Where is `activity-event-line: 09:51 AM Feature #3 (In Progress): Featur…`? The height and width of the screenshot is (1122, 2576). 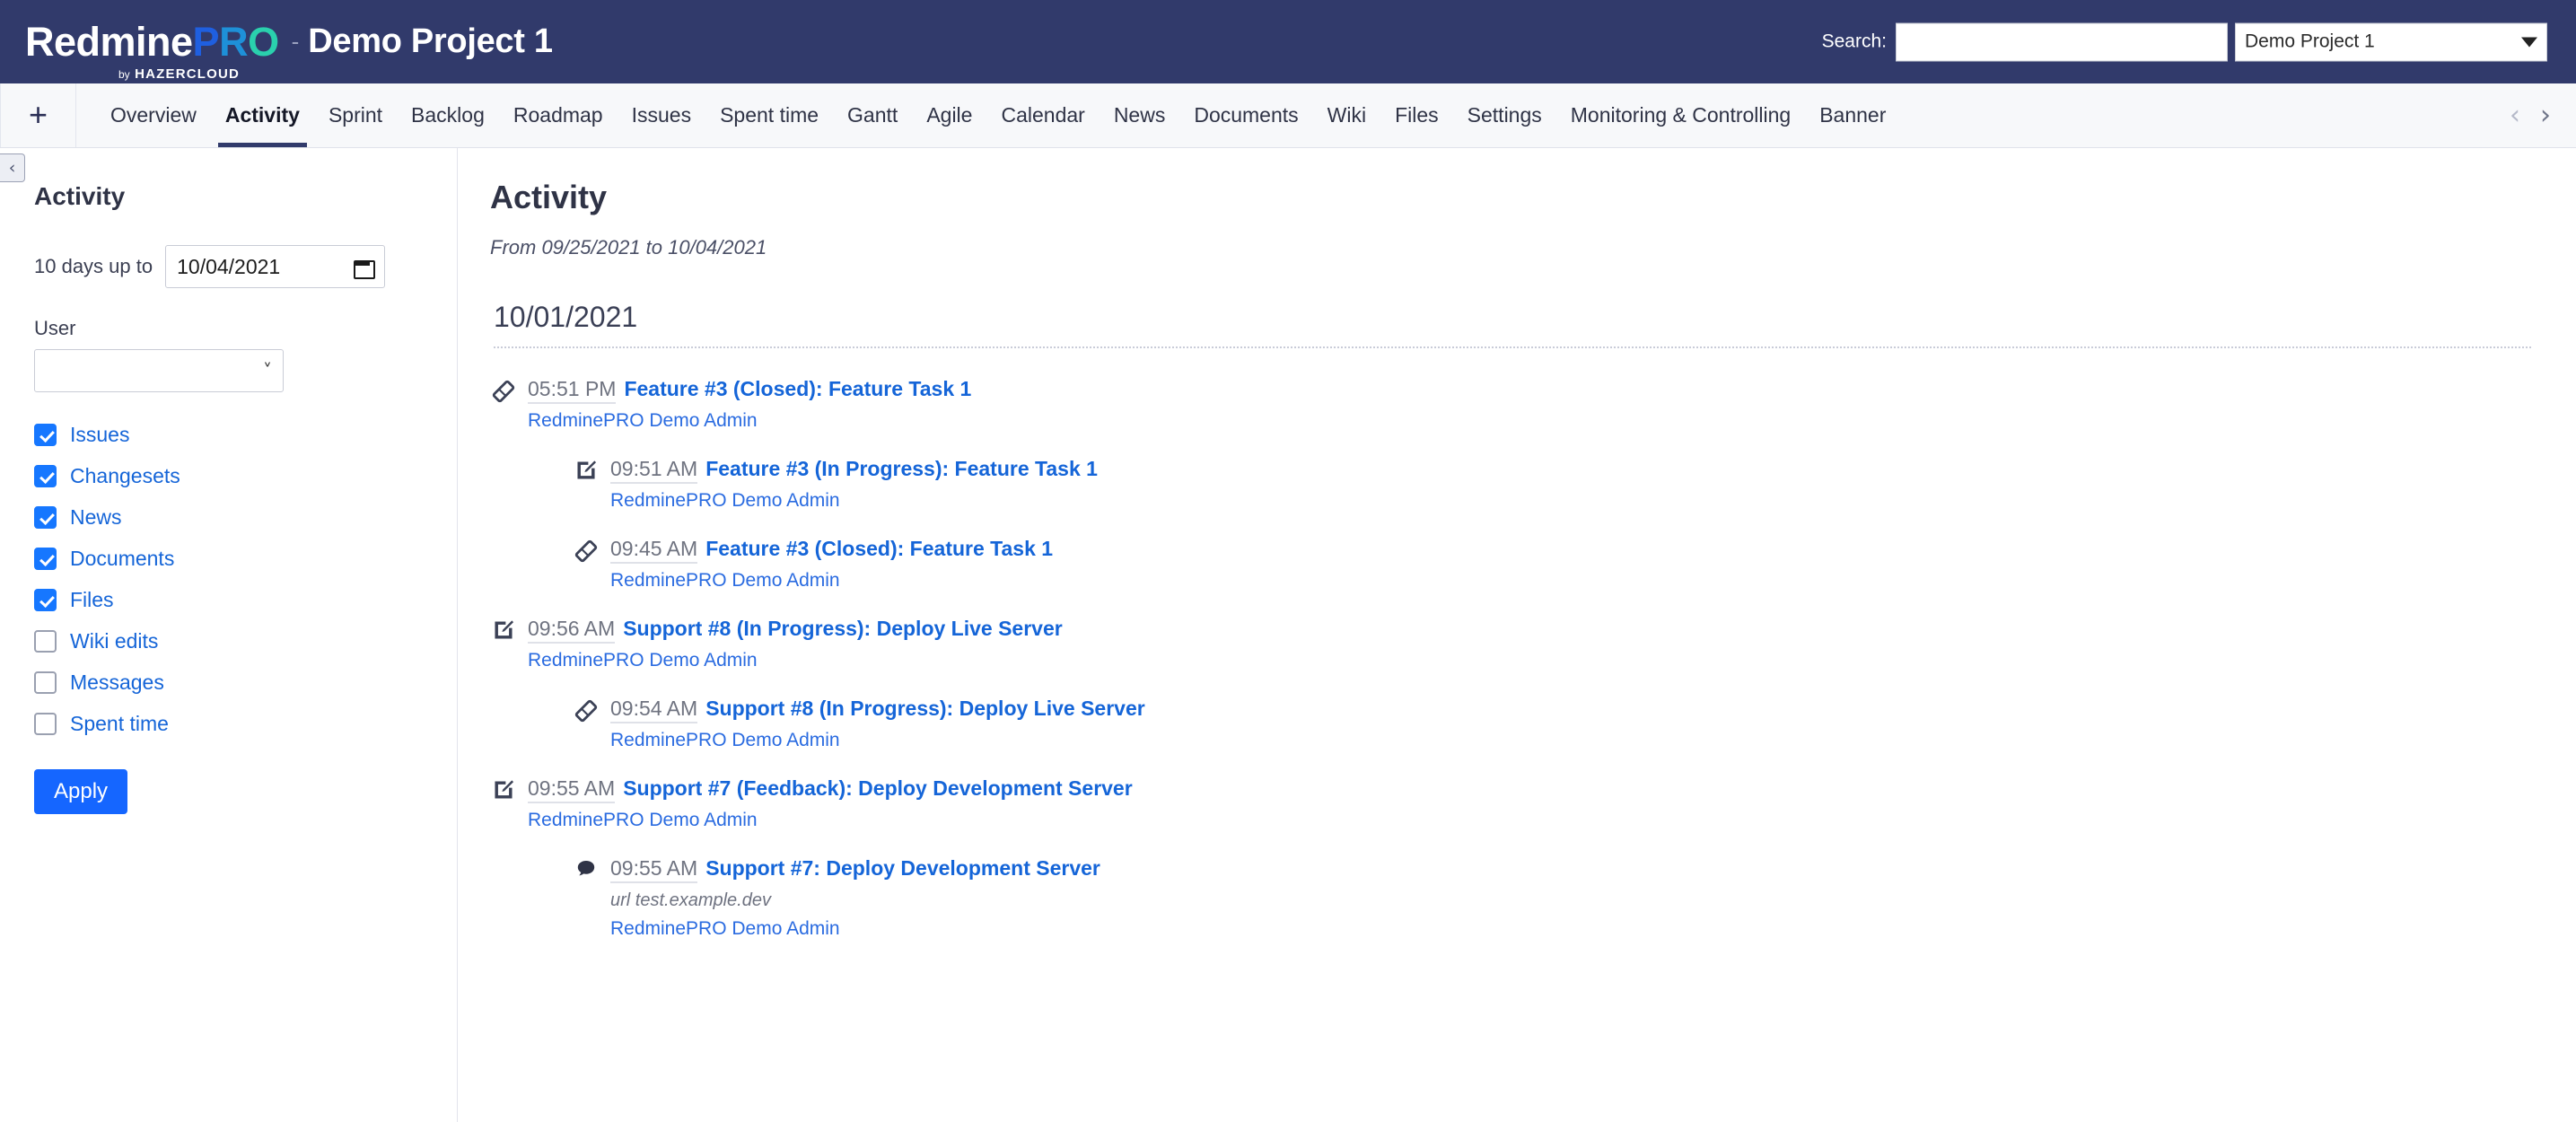
activity-event-line: 09:51 AM Feature #3 (In Progress): Featur… is located at coordinates (1593, 470).